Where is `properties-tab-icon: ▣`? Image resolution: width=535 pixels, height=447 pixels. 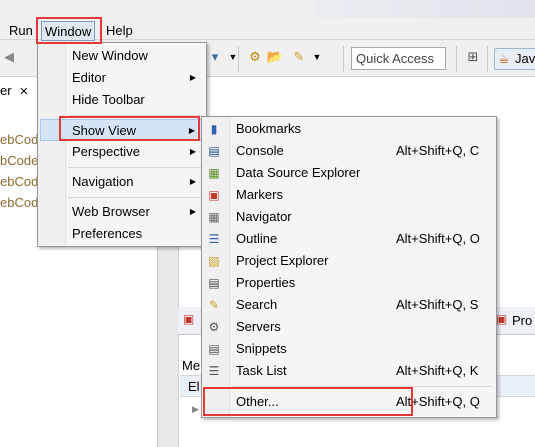
properties-tab-icon: ▣ is located at coordinates (501, 319).